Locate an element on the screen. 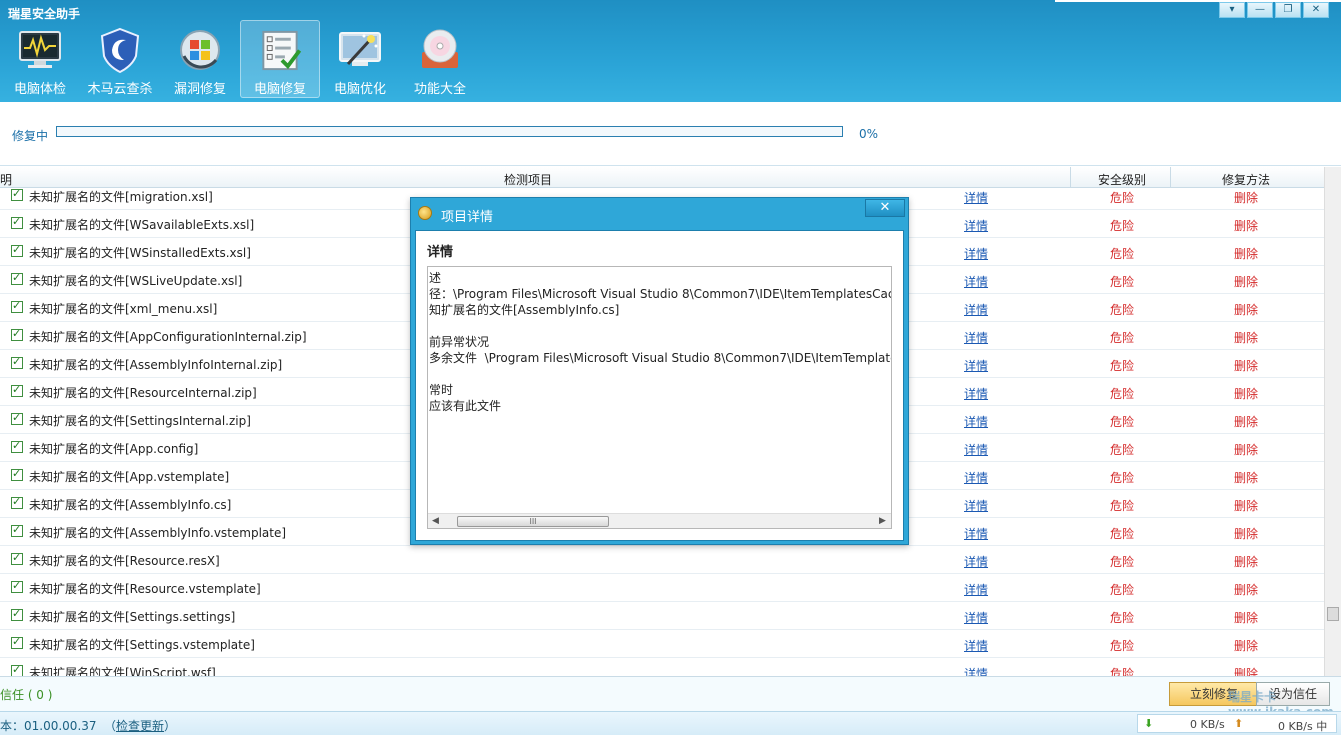 Image resolution: width=1341 pixels, height=735 pixels. detail-line: 常时 is located at coordinates (441, 390).